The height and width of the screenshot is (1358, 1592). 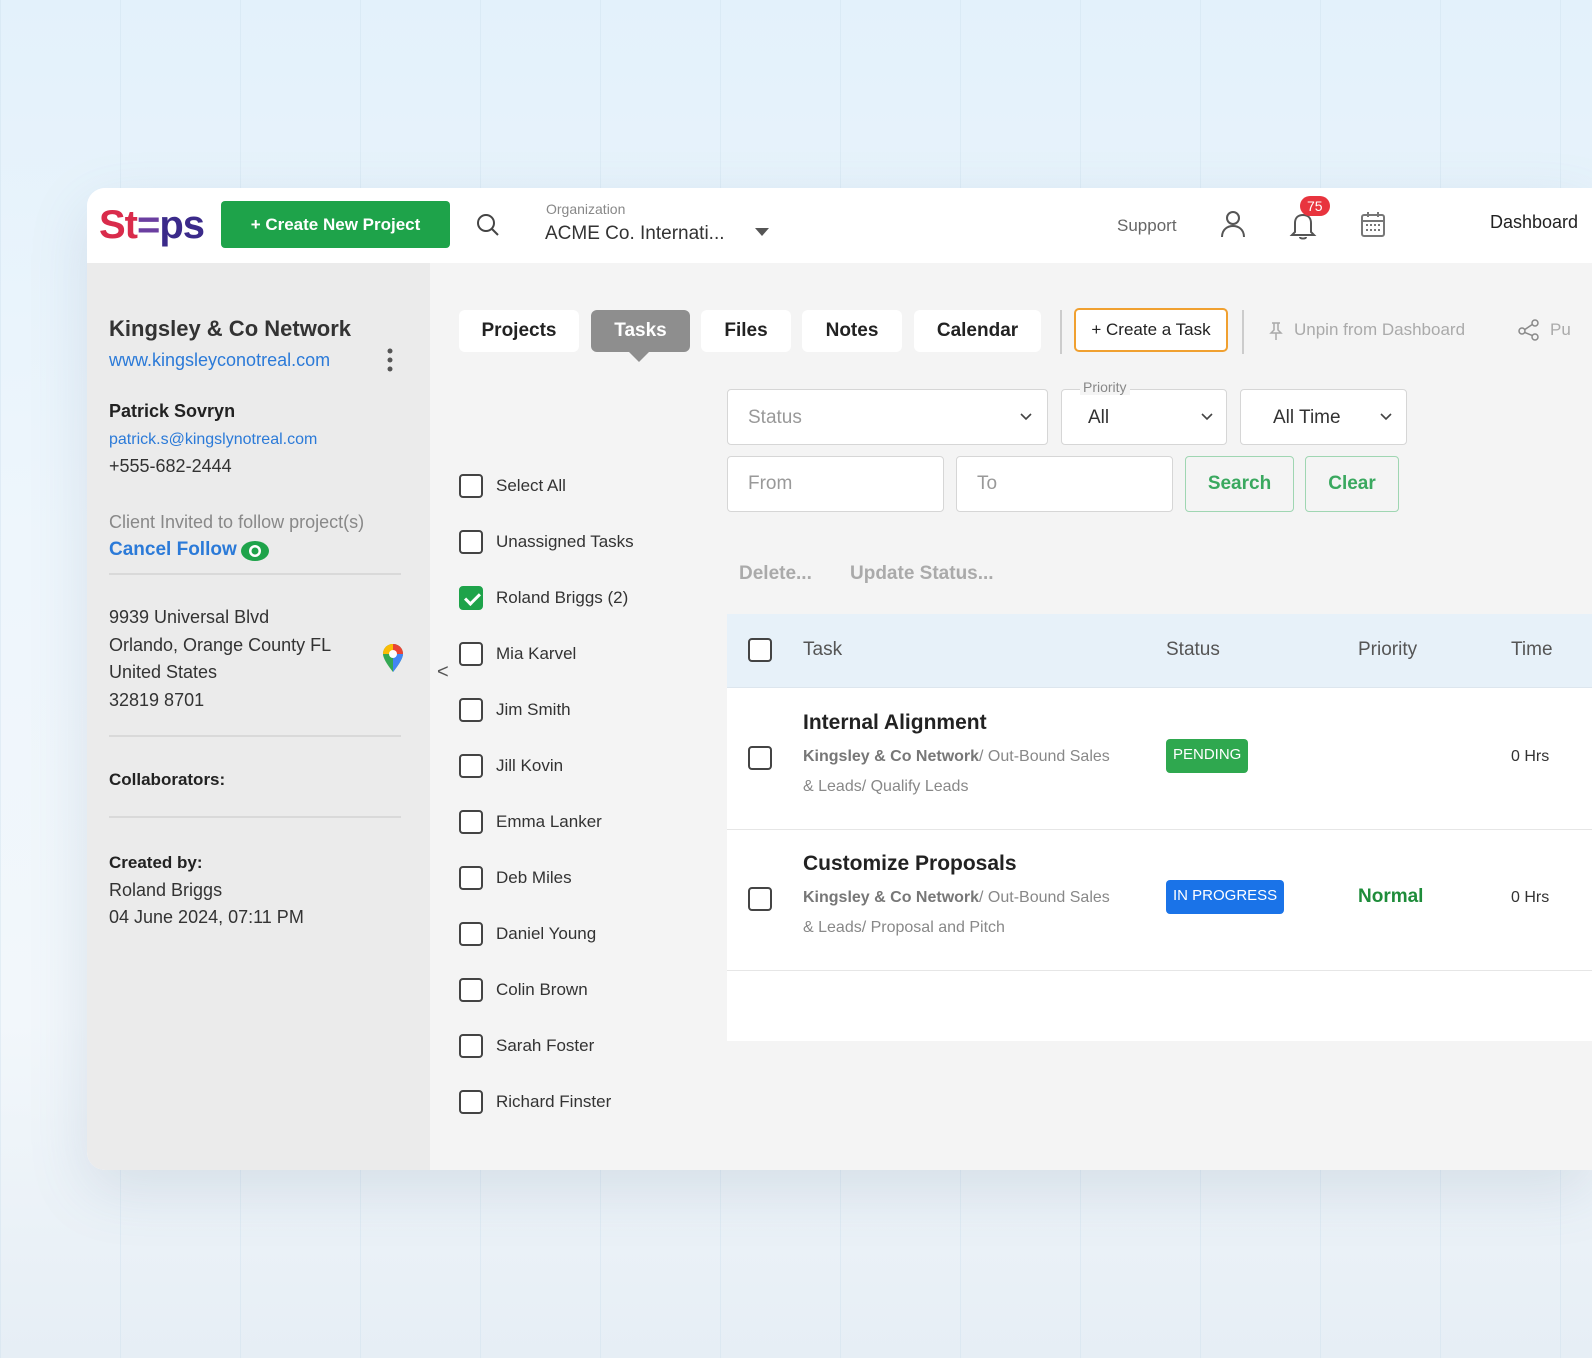 What do you see at coordinates (526, 1046) in the screenshot?
I see `assignee-filter-item: Sarah Foster` at bounding box center [526, 1046].